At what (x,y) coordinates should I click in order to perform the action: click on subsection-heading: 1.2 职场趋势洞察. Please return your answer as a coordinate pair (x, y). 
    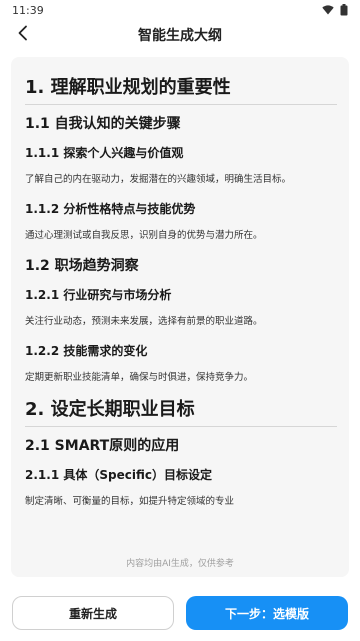
    Looking at the image, I should click on (82, 266).